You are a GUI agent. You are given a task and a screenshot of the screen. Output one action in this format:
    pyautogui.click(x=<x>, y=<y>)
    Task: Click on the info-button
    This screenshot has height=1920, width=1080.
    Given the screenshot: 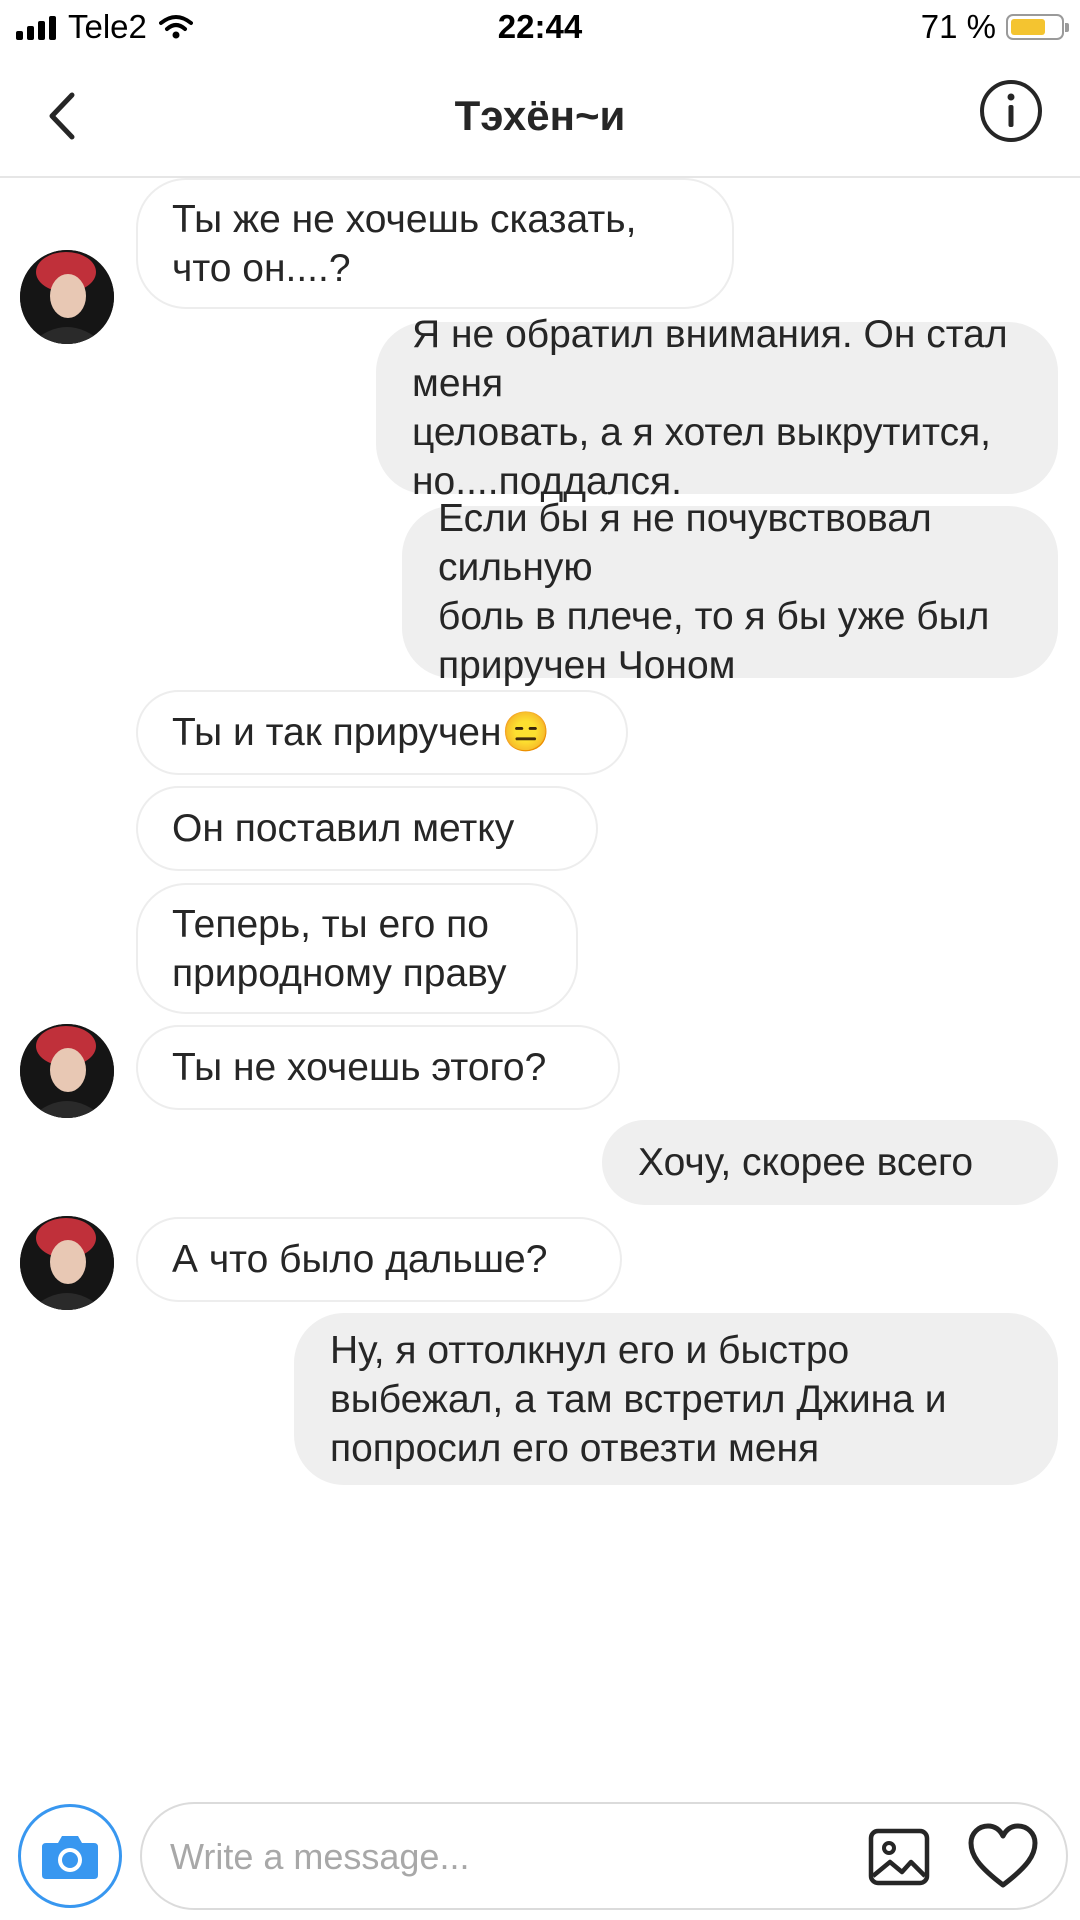 What is the action you would take?
    pyautogui.click(x=1011, y=111)
    